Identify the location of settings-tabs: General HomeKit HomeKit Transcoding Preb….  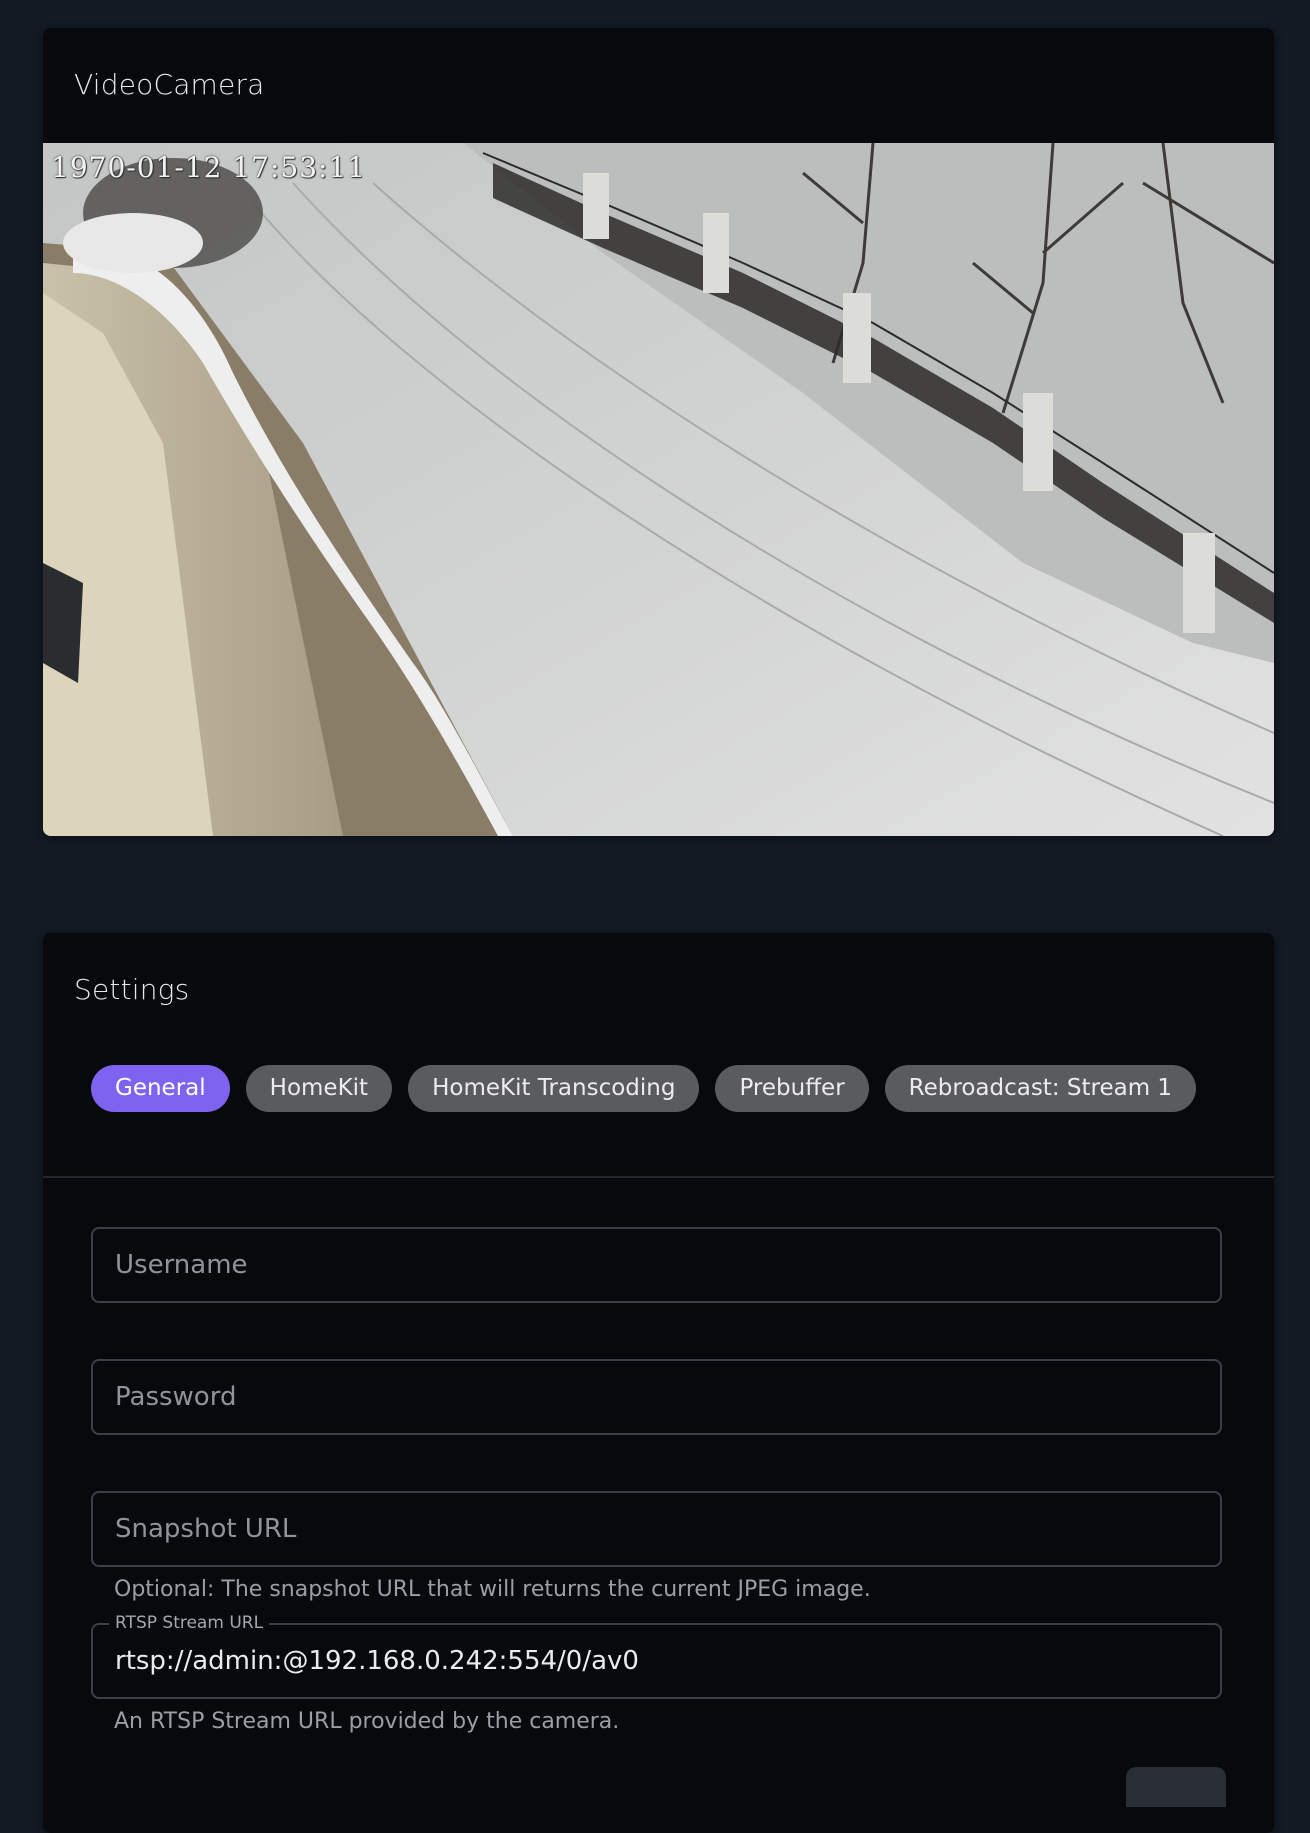
(644, 1088).